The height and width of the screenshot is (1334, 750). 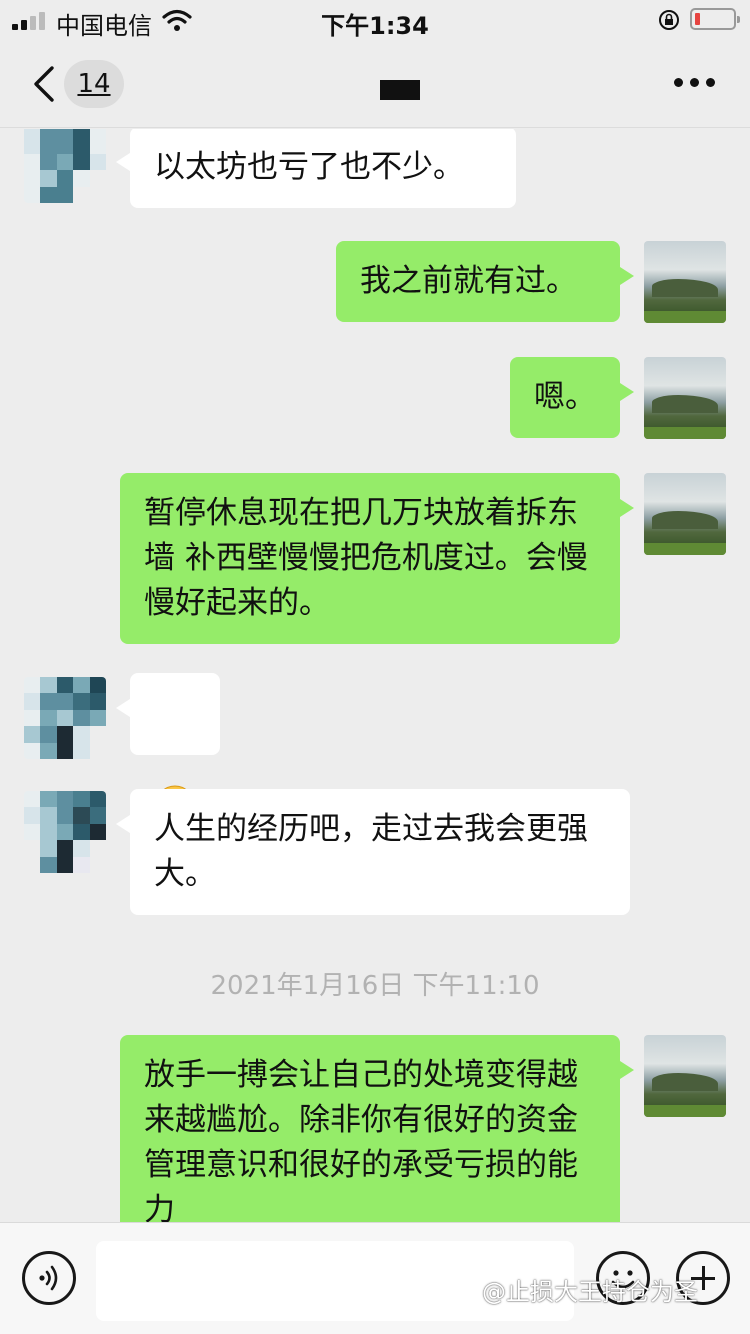 I want to click on unread-count-badge: 14, so click(x=94, y=84).